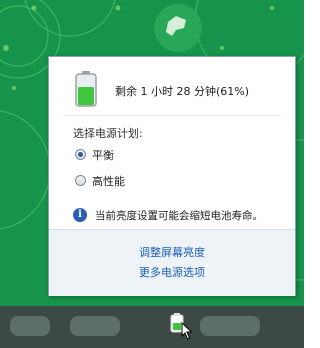 The width and height of the screenshot is (320, 348). Describe the element at coordinates (172, 252) in the screenshot. I see `adjust-brightness-link: 调整屏幕亮度` at that location.